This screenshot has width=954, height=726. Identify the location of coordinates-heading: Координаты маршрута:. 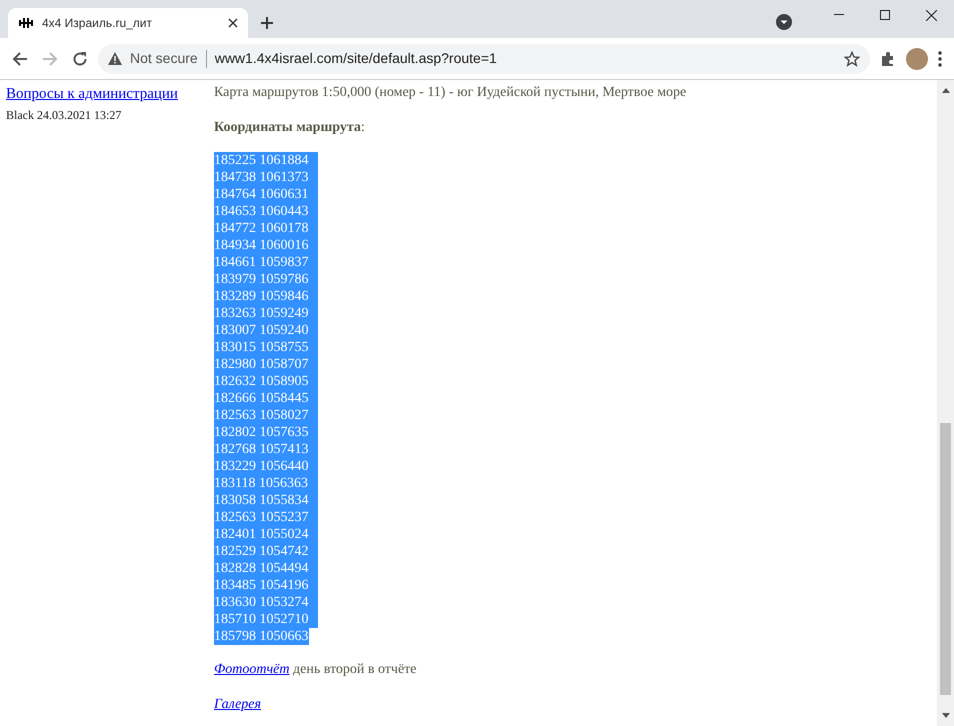
(290, 128).